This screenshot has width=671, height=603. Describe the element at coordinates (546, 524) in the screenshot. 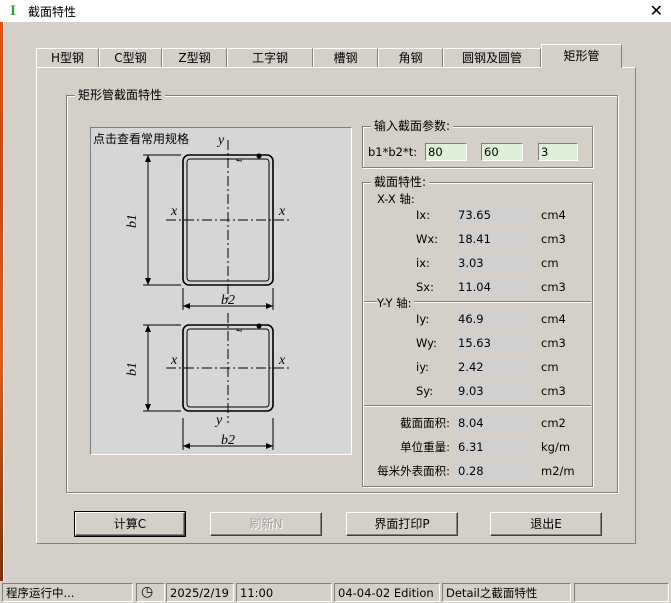

I see `exit-button: 退出E` at that location.